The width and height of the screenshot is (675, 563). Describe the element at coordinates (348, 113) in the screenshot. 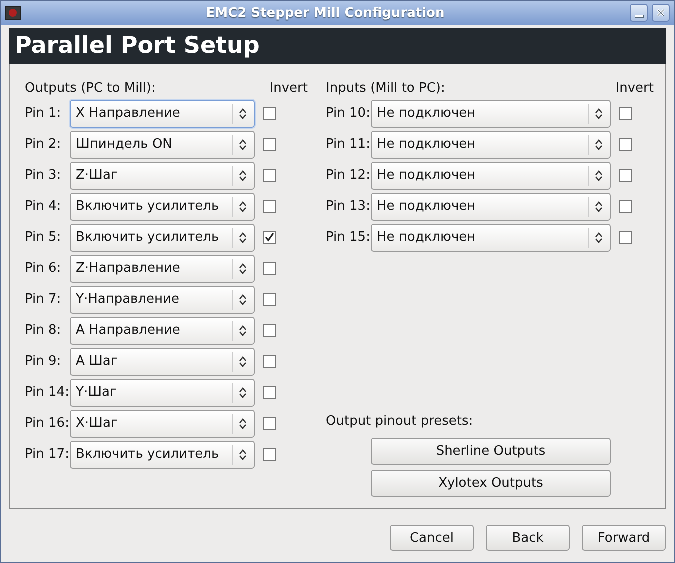

I see `pin-label: Pin 10:` at that location.